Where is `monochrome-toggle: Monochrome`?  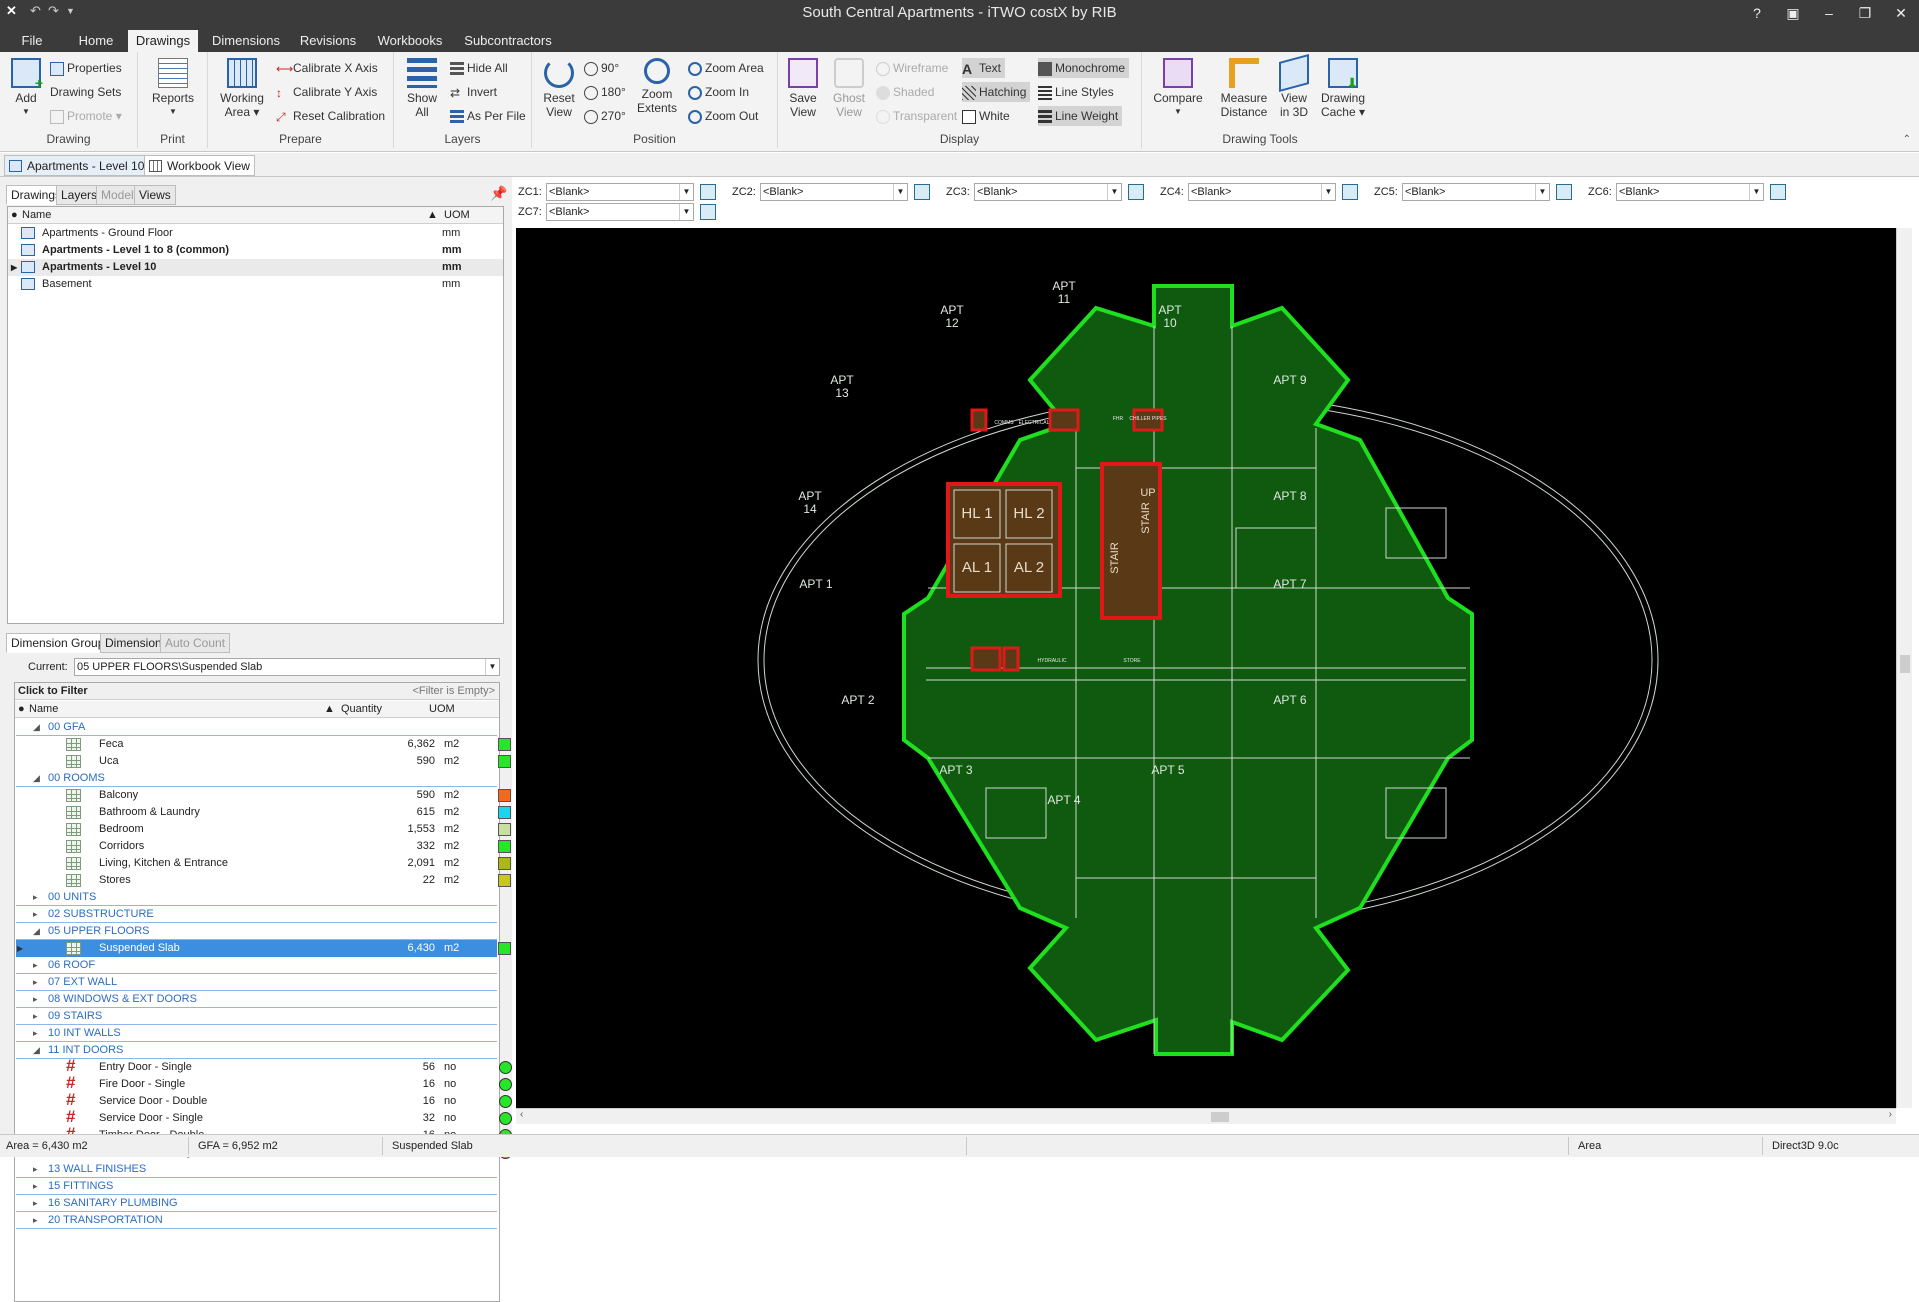
monochrome-toggle: Monochrome is located at coordinates (1084, 68).